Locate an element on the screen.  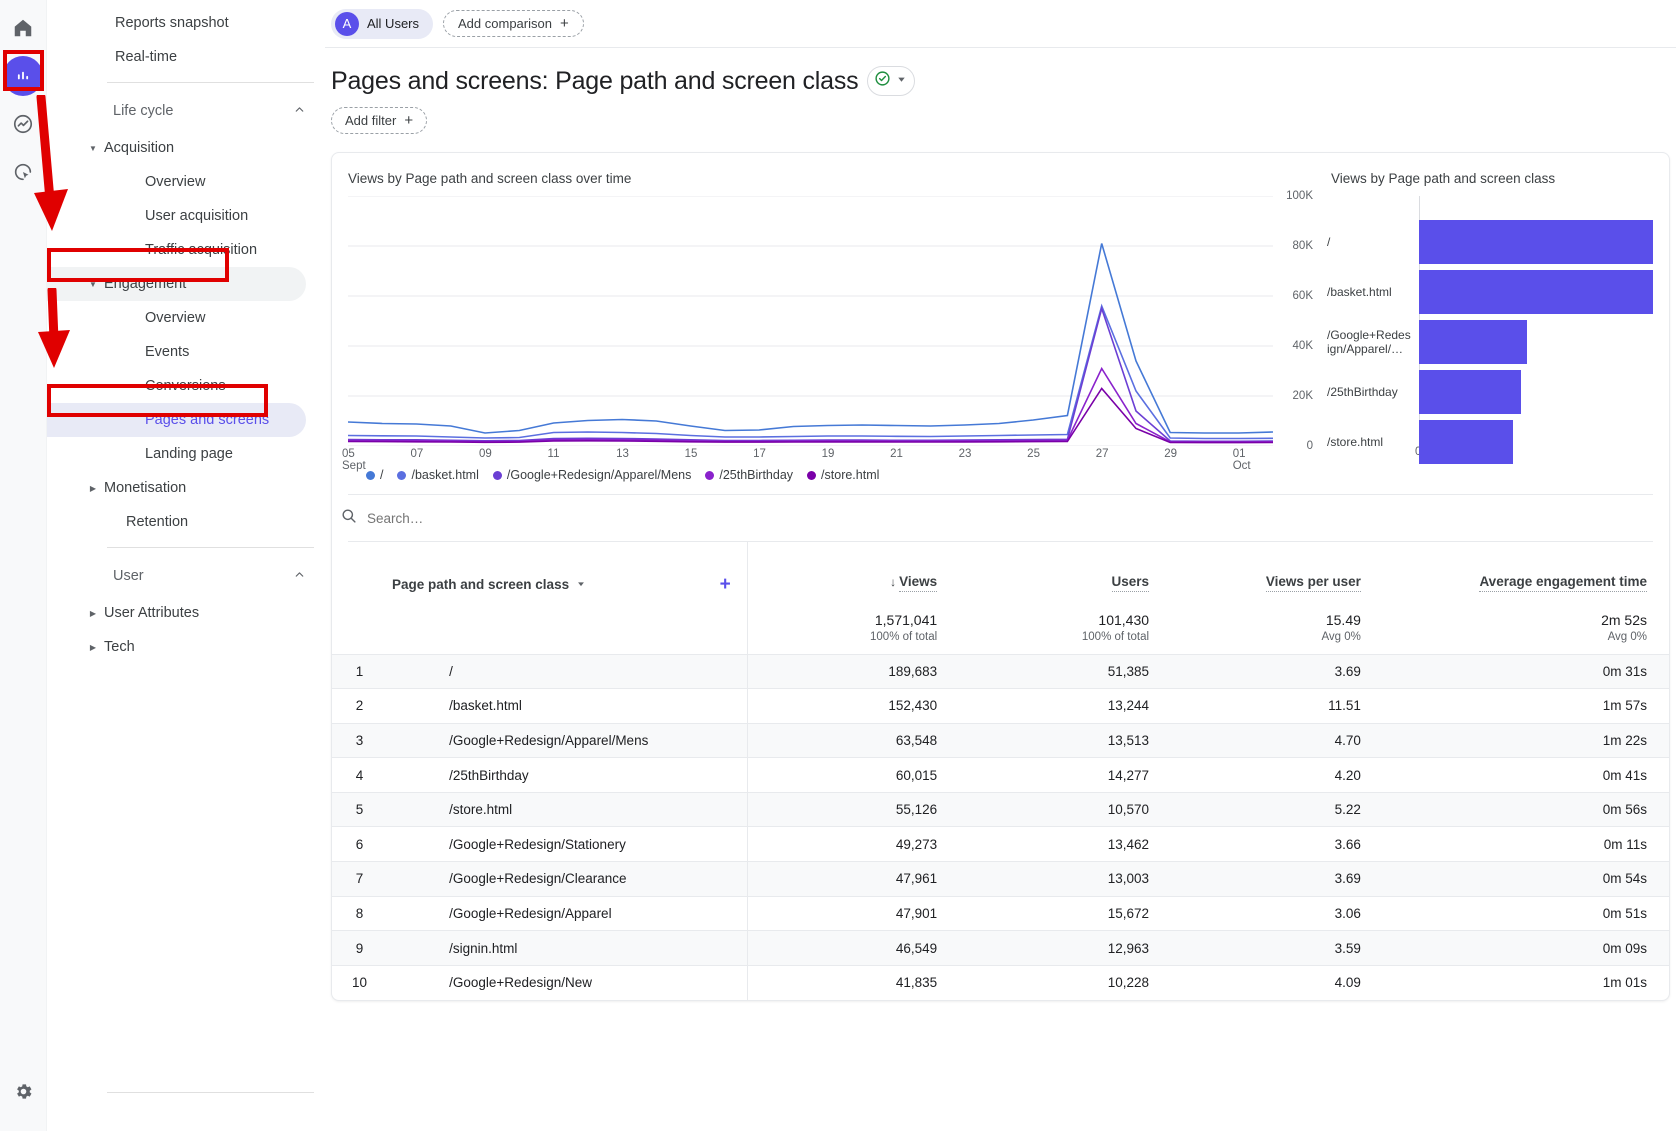
sidebar-item-engagement-overview: Overview is located at coordinates (185, 318).